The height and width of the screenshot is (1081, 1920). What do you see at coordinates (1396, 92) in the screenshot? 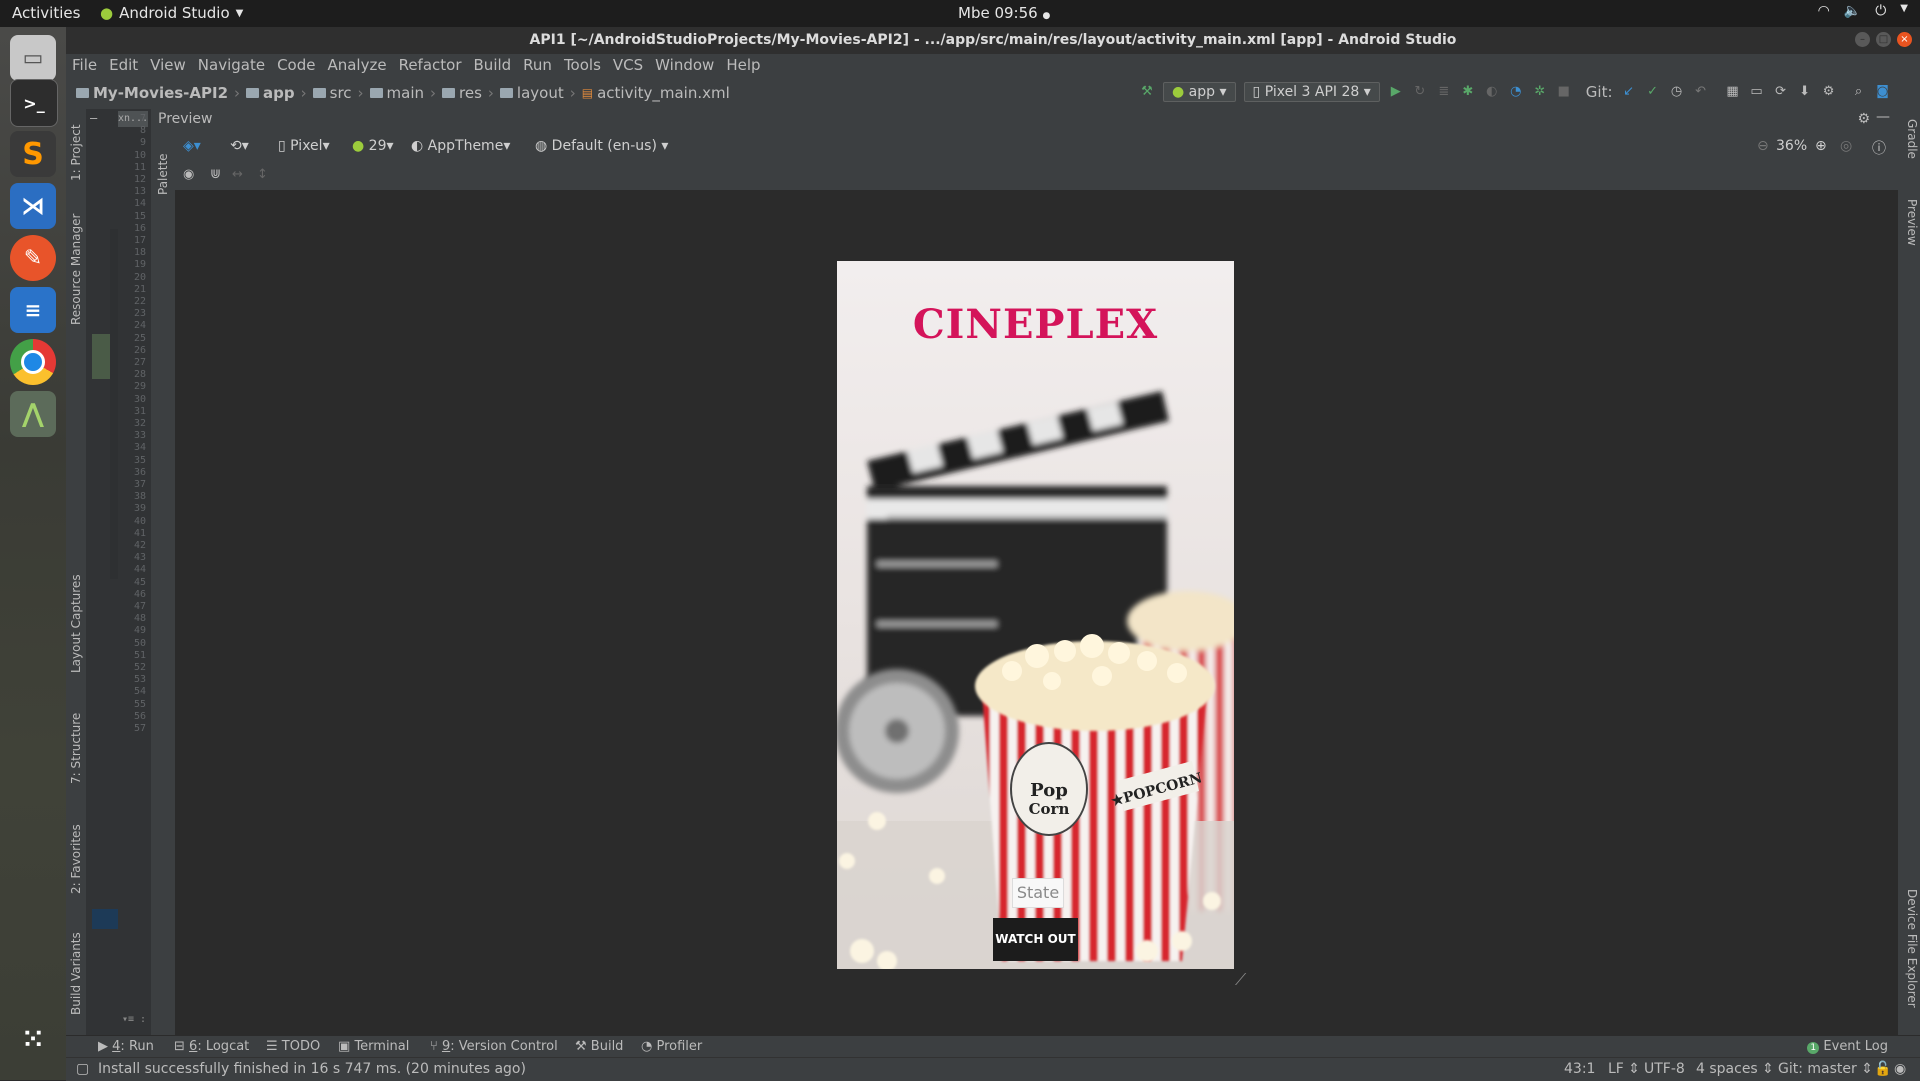
I see `run-icon: ▶` at bounding box center [1396, 92].